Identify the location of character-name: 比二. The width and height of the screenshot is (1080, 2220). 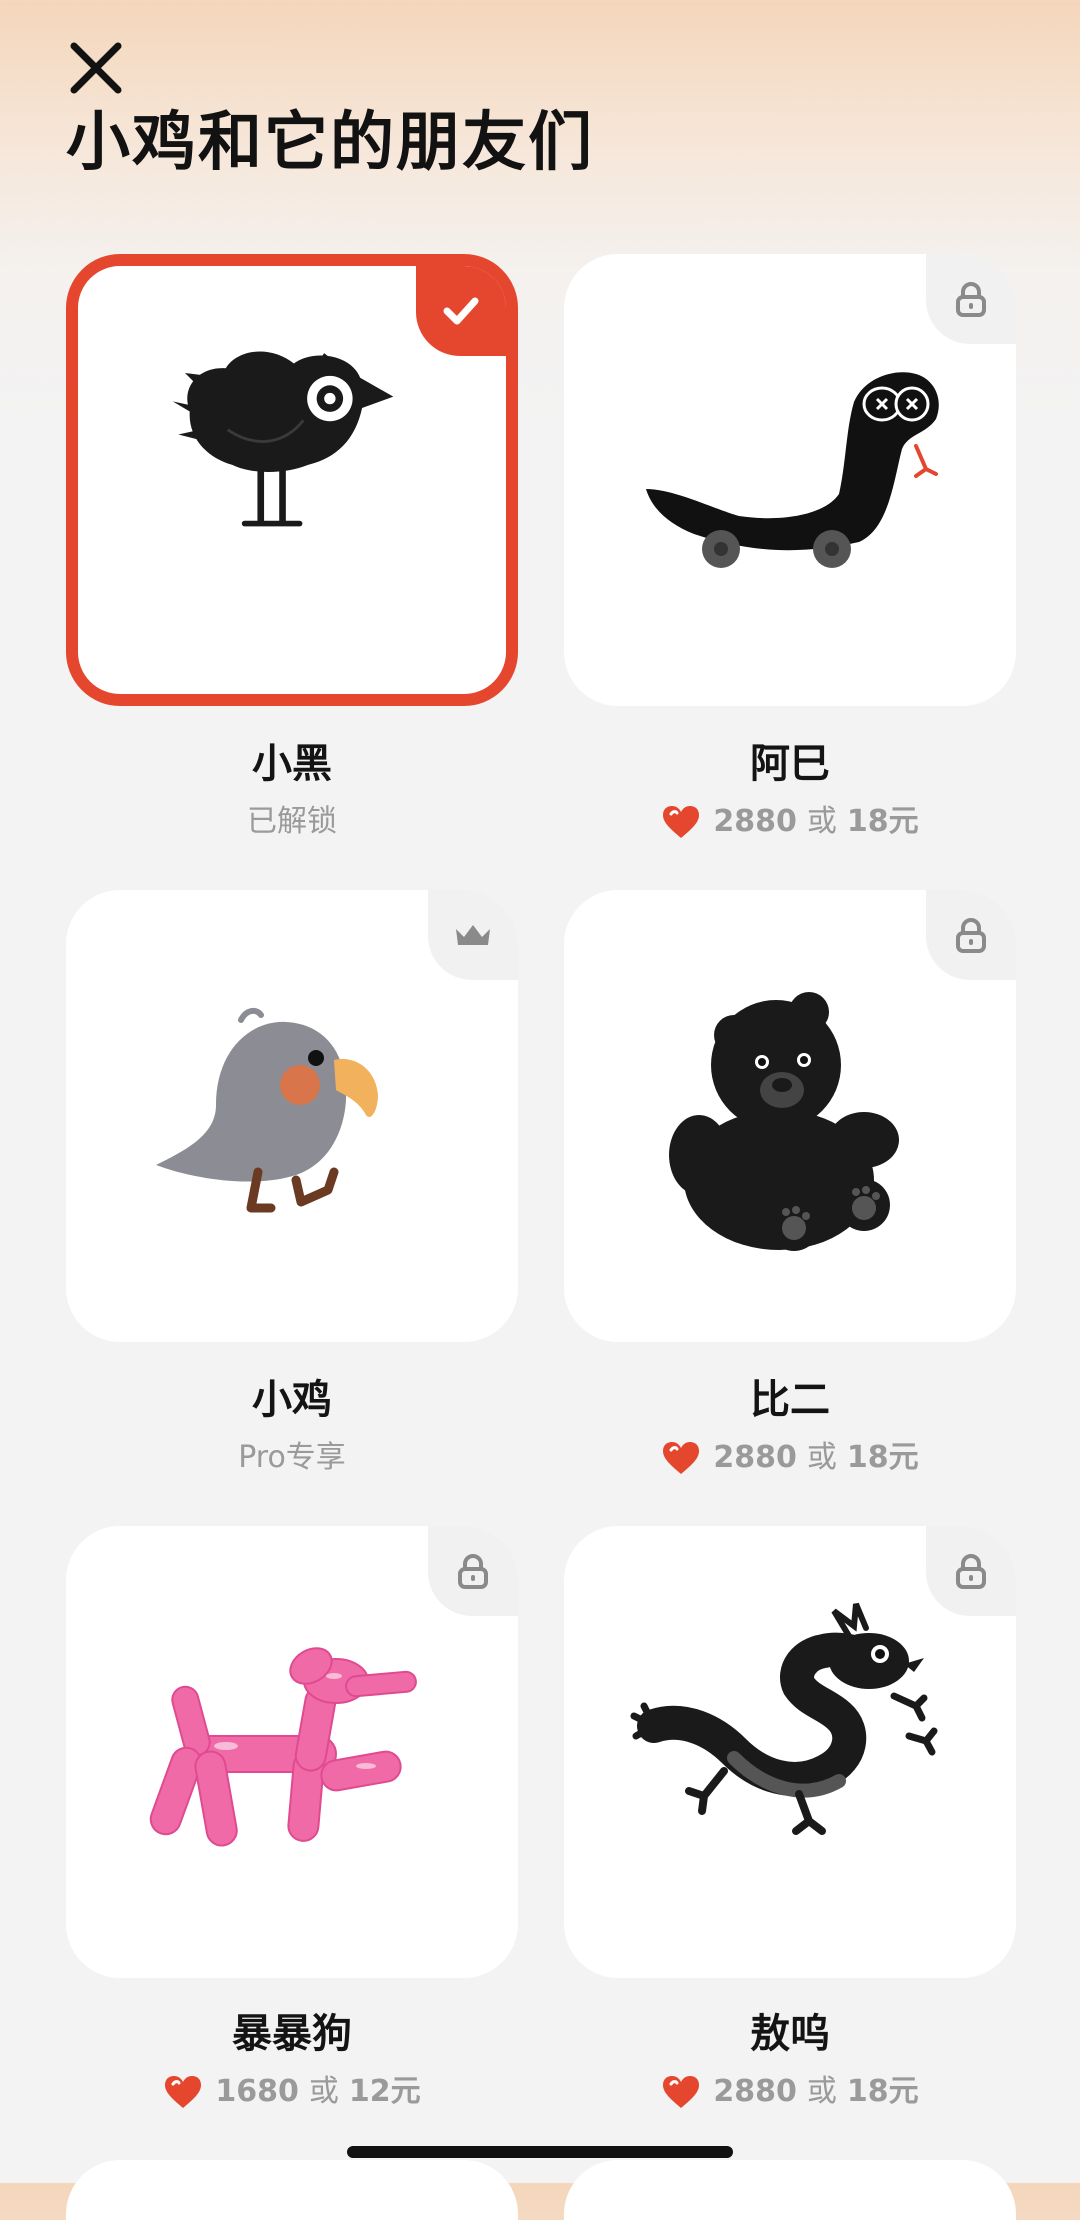
(790, 1400).